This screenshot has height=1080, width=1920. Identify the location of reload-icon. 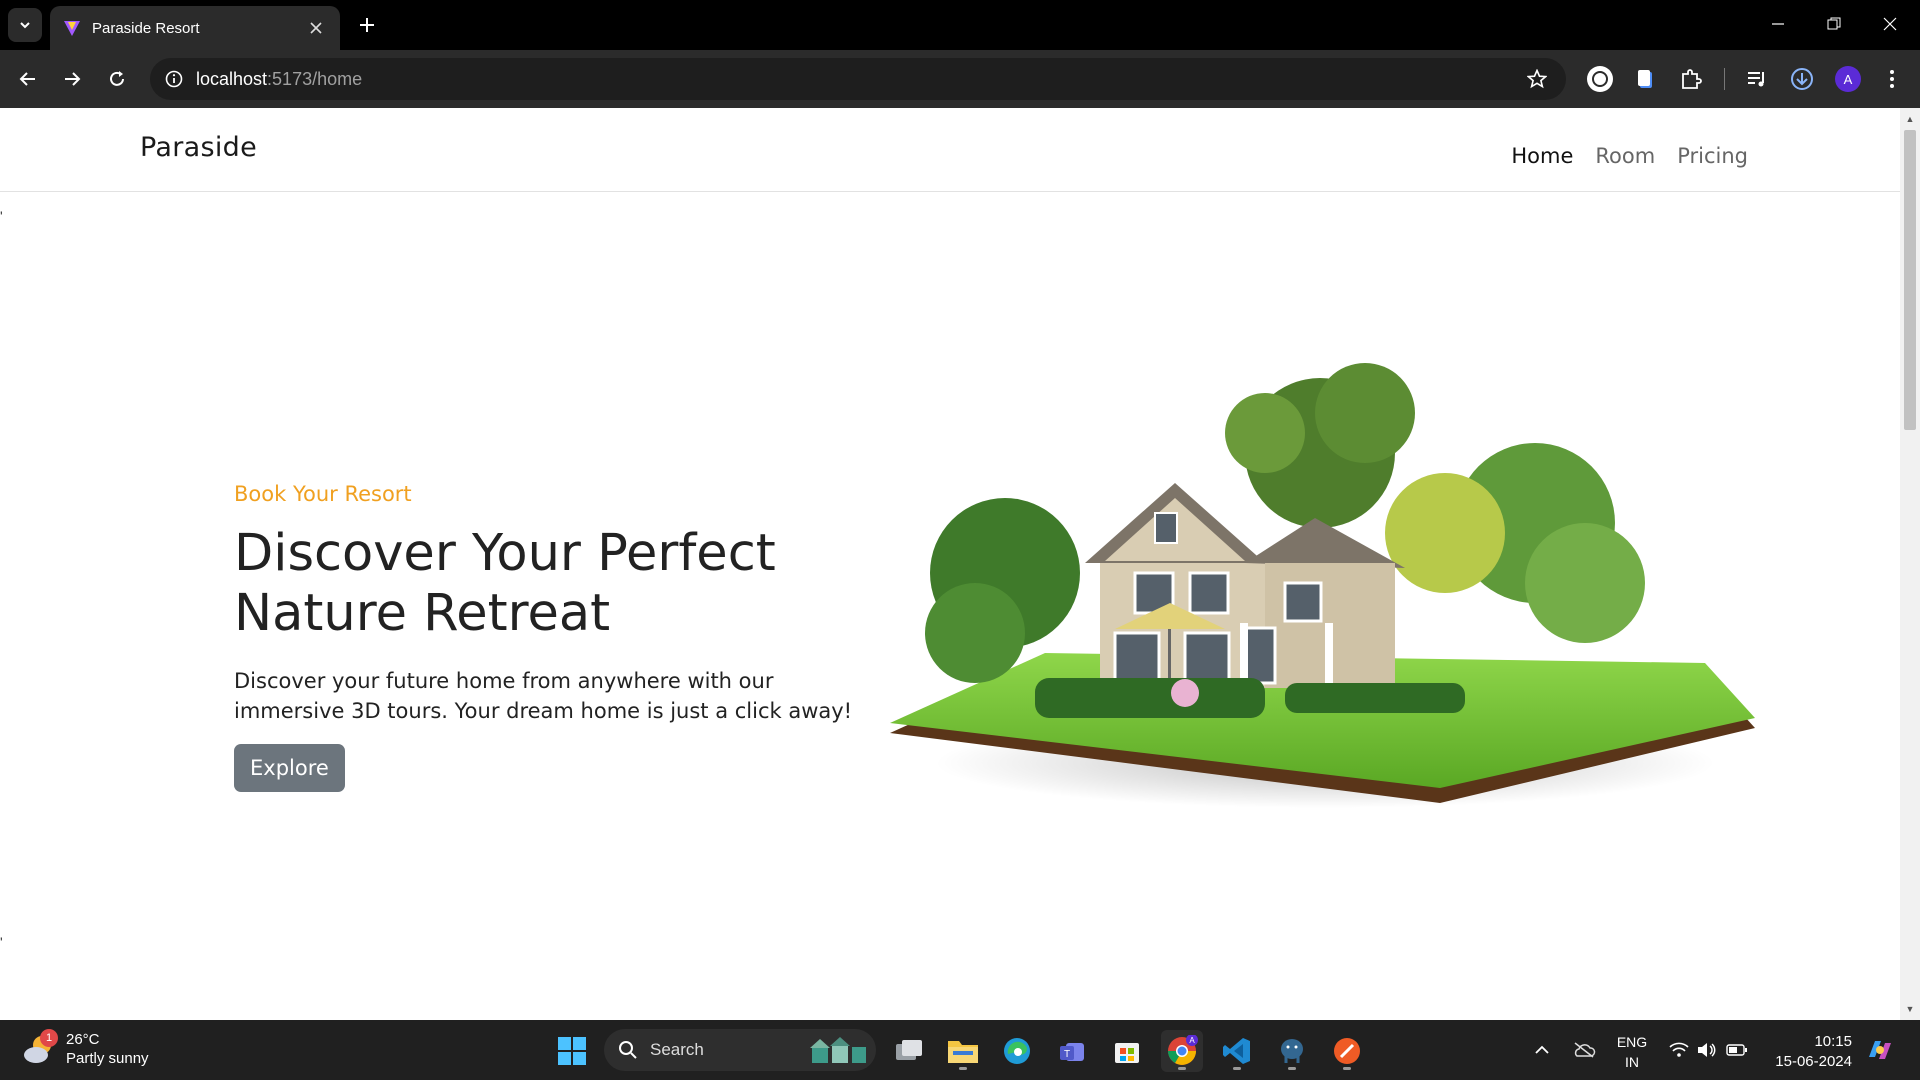
(117, 79).